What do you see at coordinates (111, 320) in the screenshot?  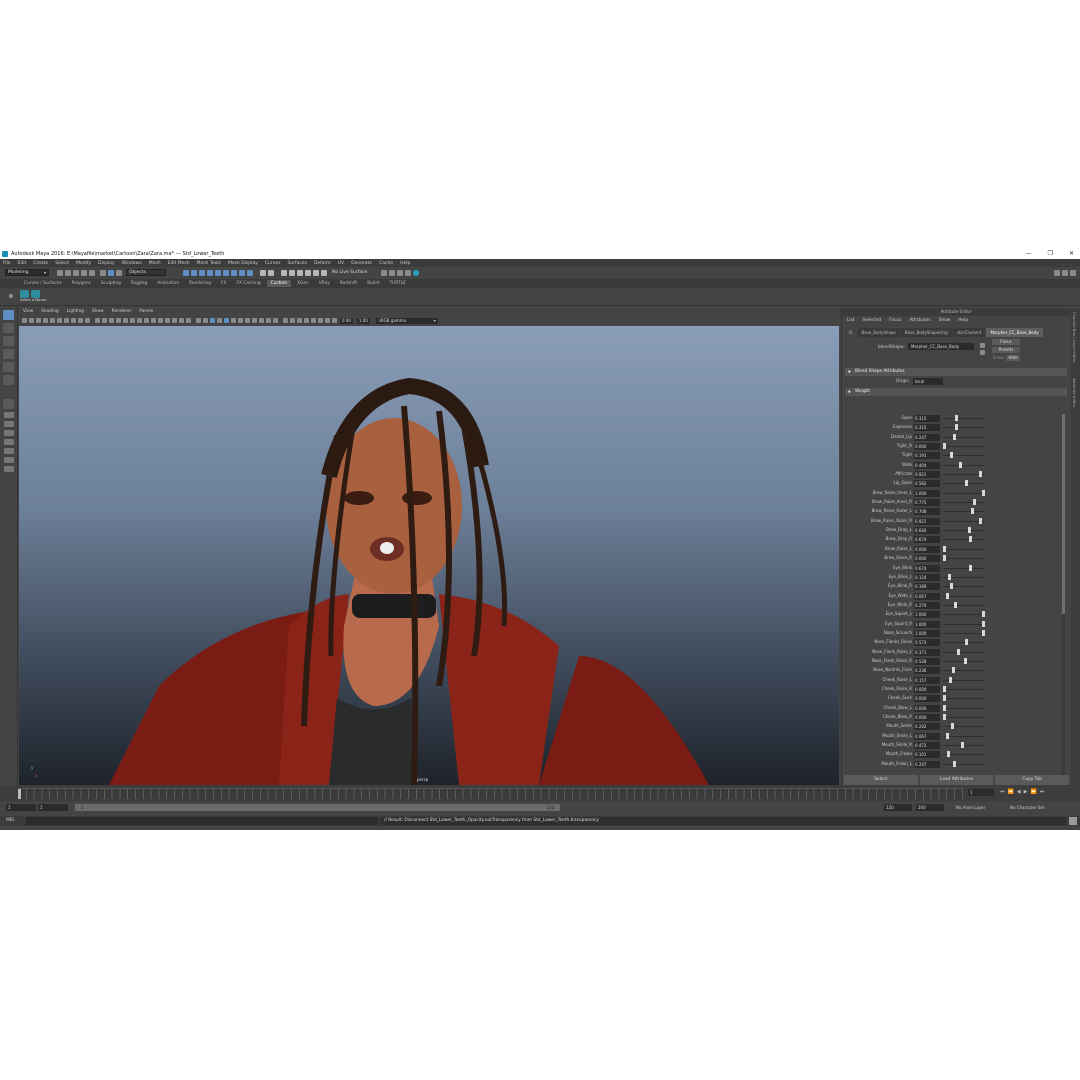 I see `viewport-tool-13-icon` at bounding box center [111, 320].